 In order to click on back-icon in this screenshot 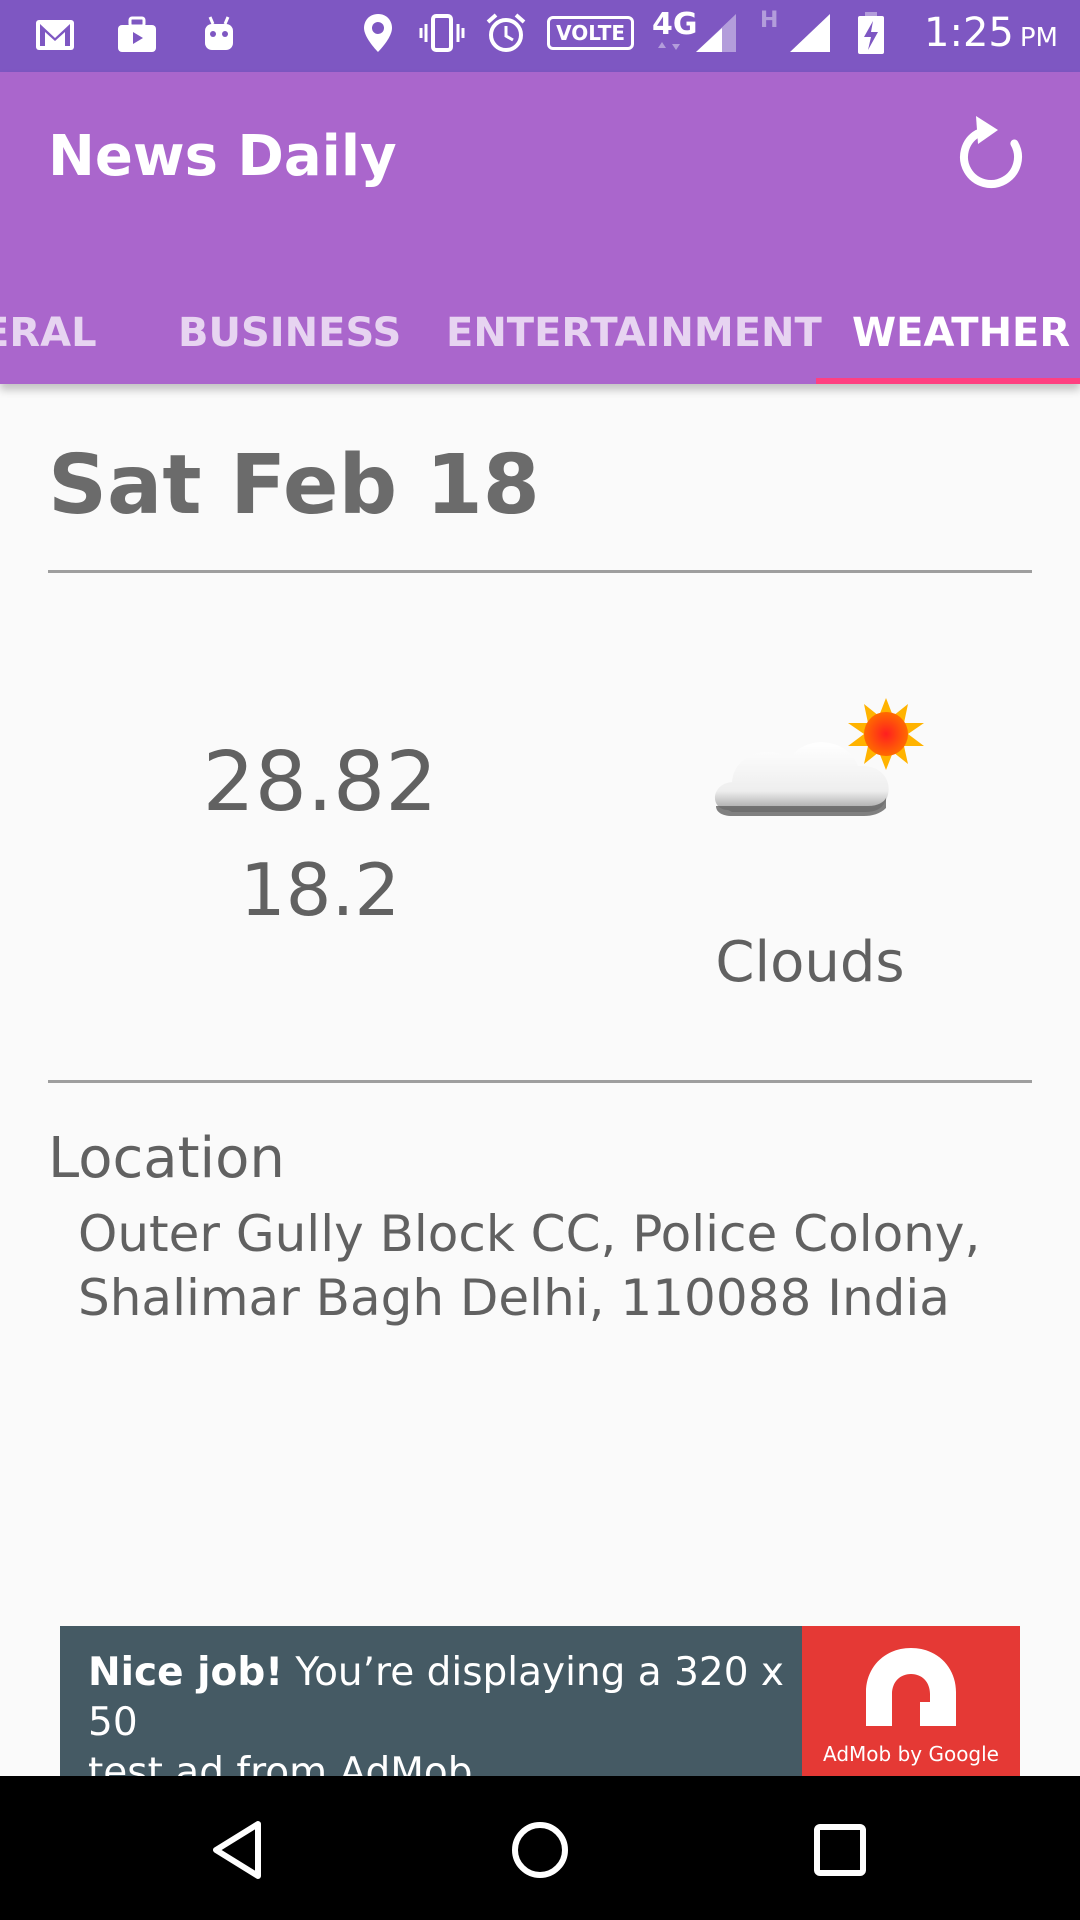, I will do `click(237, 1850)`.